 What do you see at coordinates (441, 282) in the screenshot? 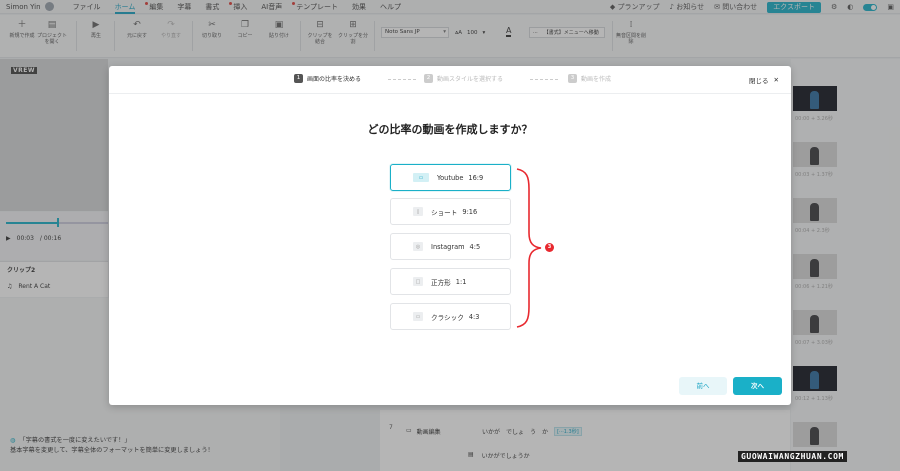
I see `ratio-option-name: 正方形` at bounding box center [441, 282].